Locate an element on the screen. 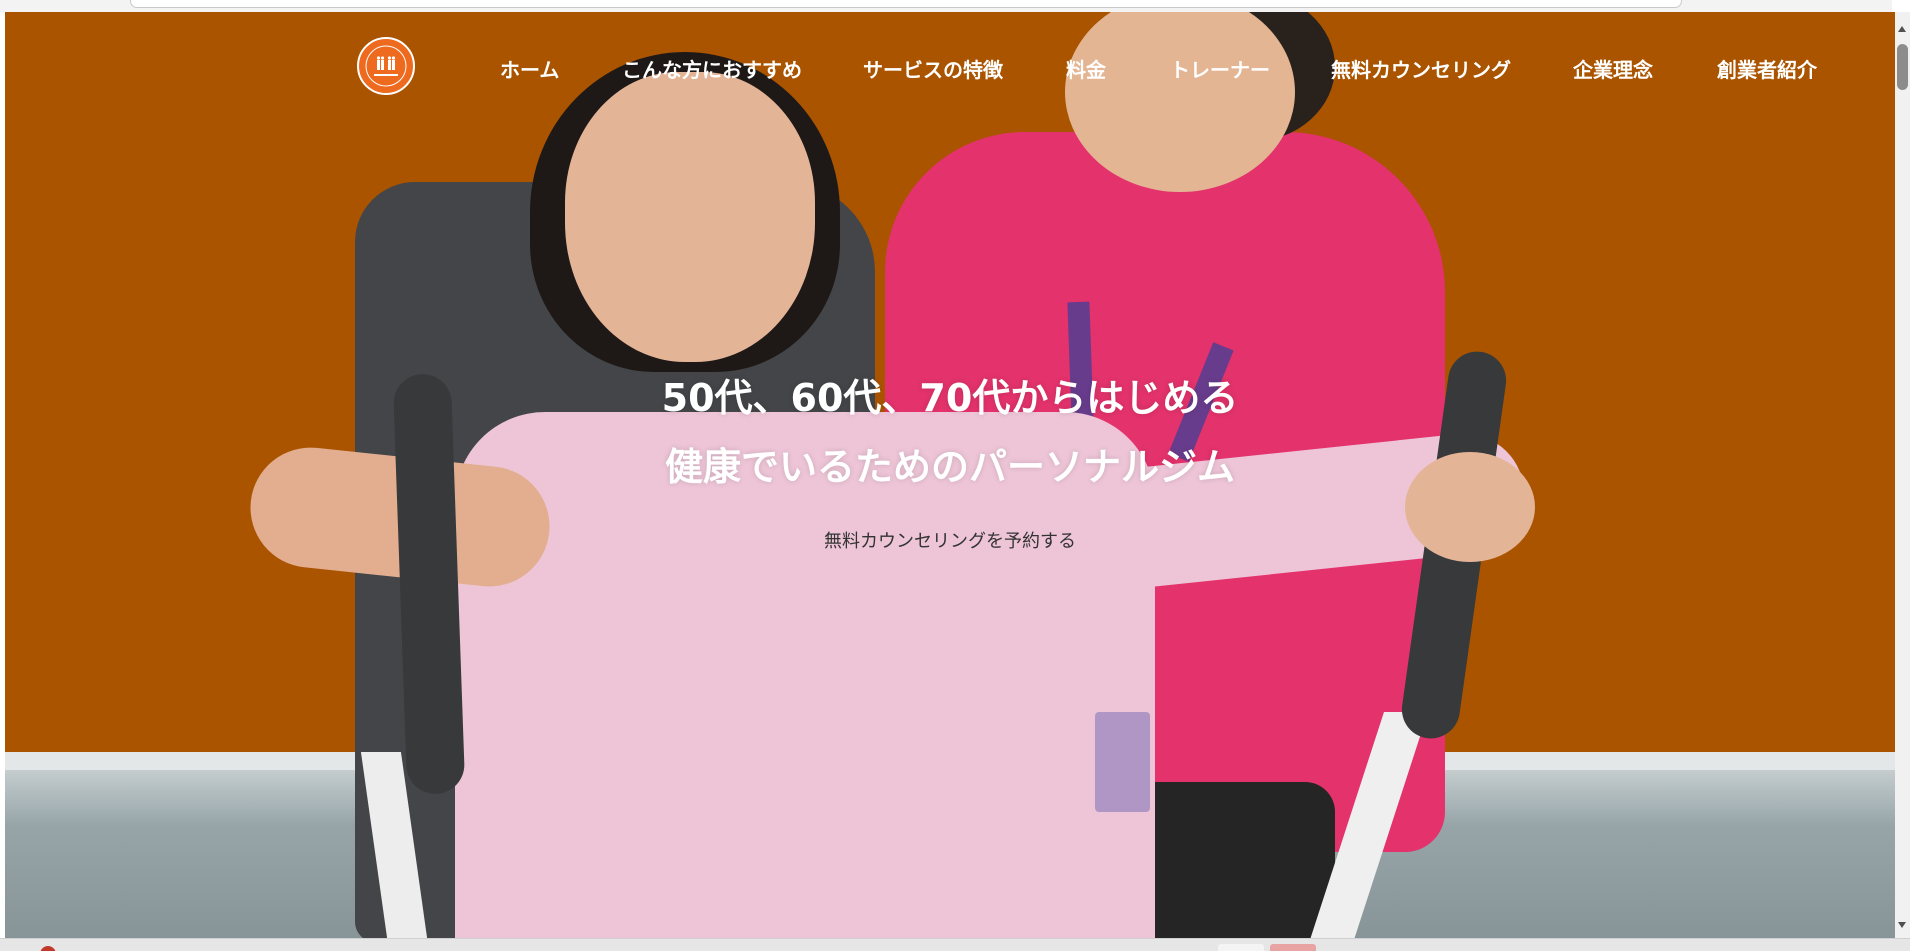 This screenshot has height=951, width=1910. address-bar-edge is located at coordinates (906, 4).